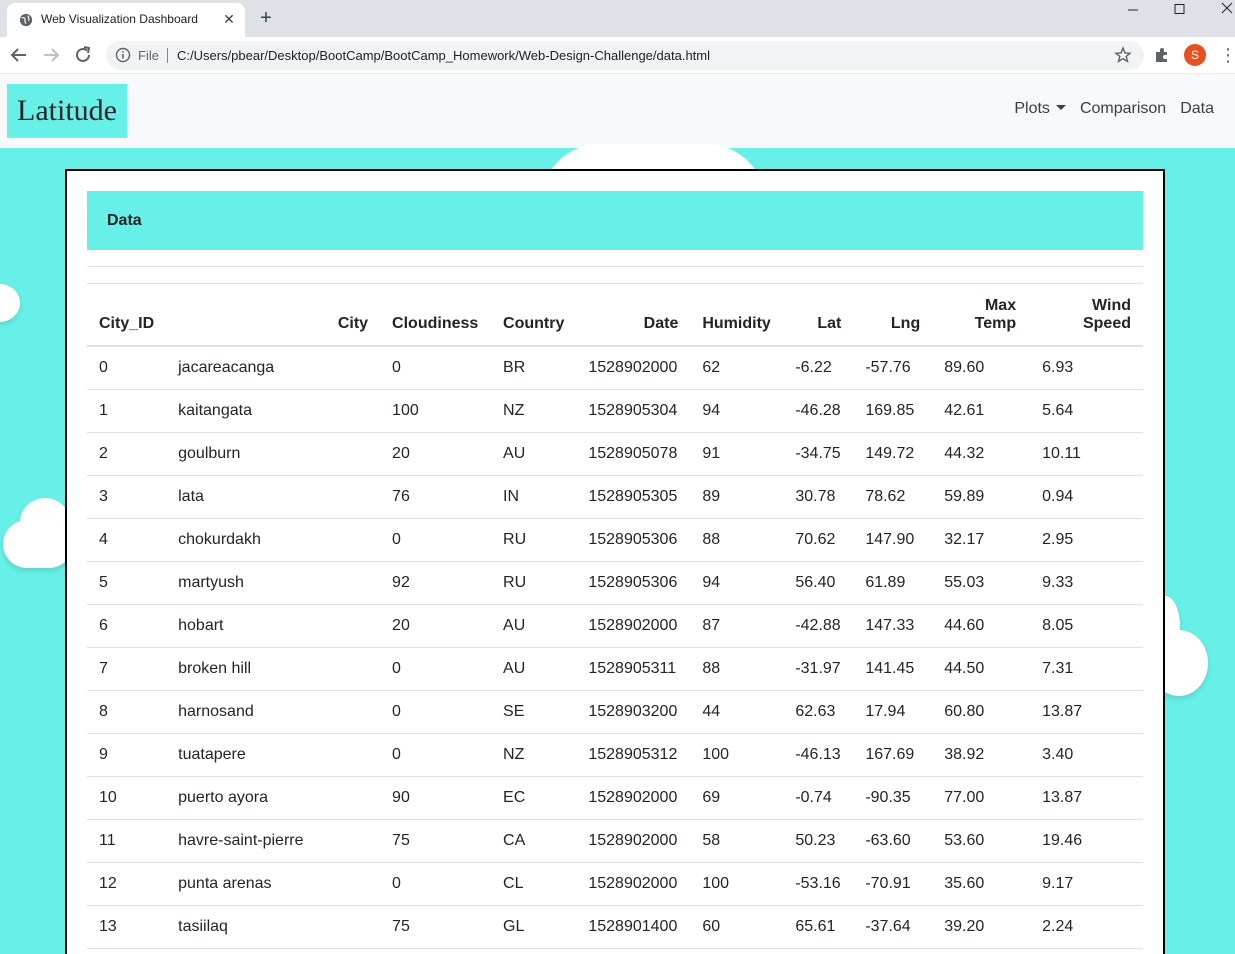  Describe the element at coordinates (534, 884) in the screenshot. I see `cell-country: CL` at that location.